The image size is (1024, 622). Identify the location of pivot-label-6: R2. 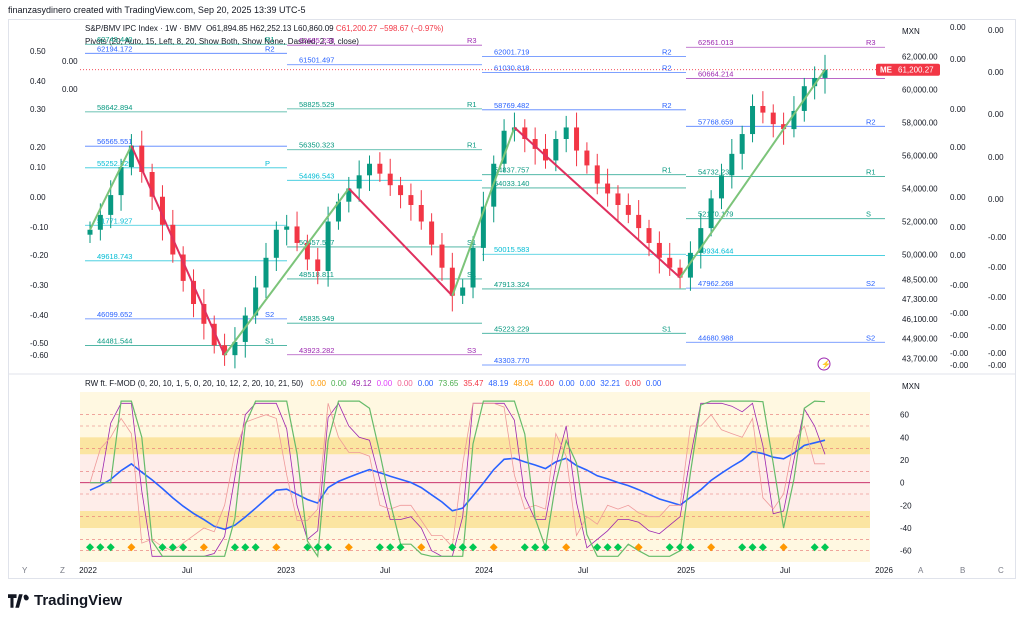
(667, 67).